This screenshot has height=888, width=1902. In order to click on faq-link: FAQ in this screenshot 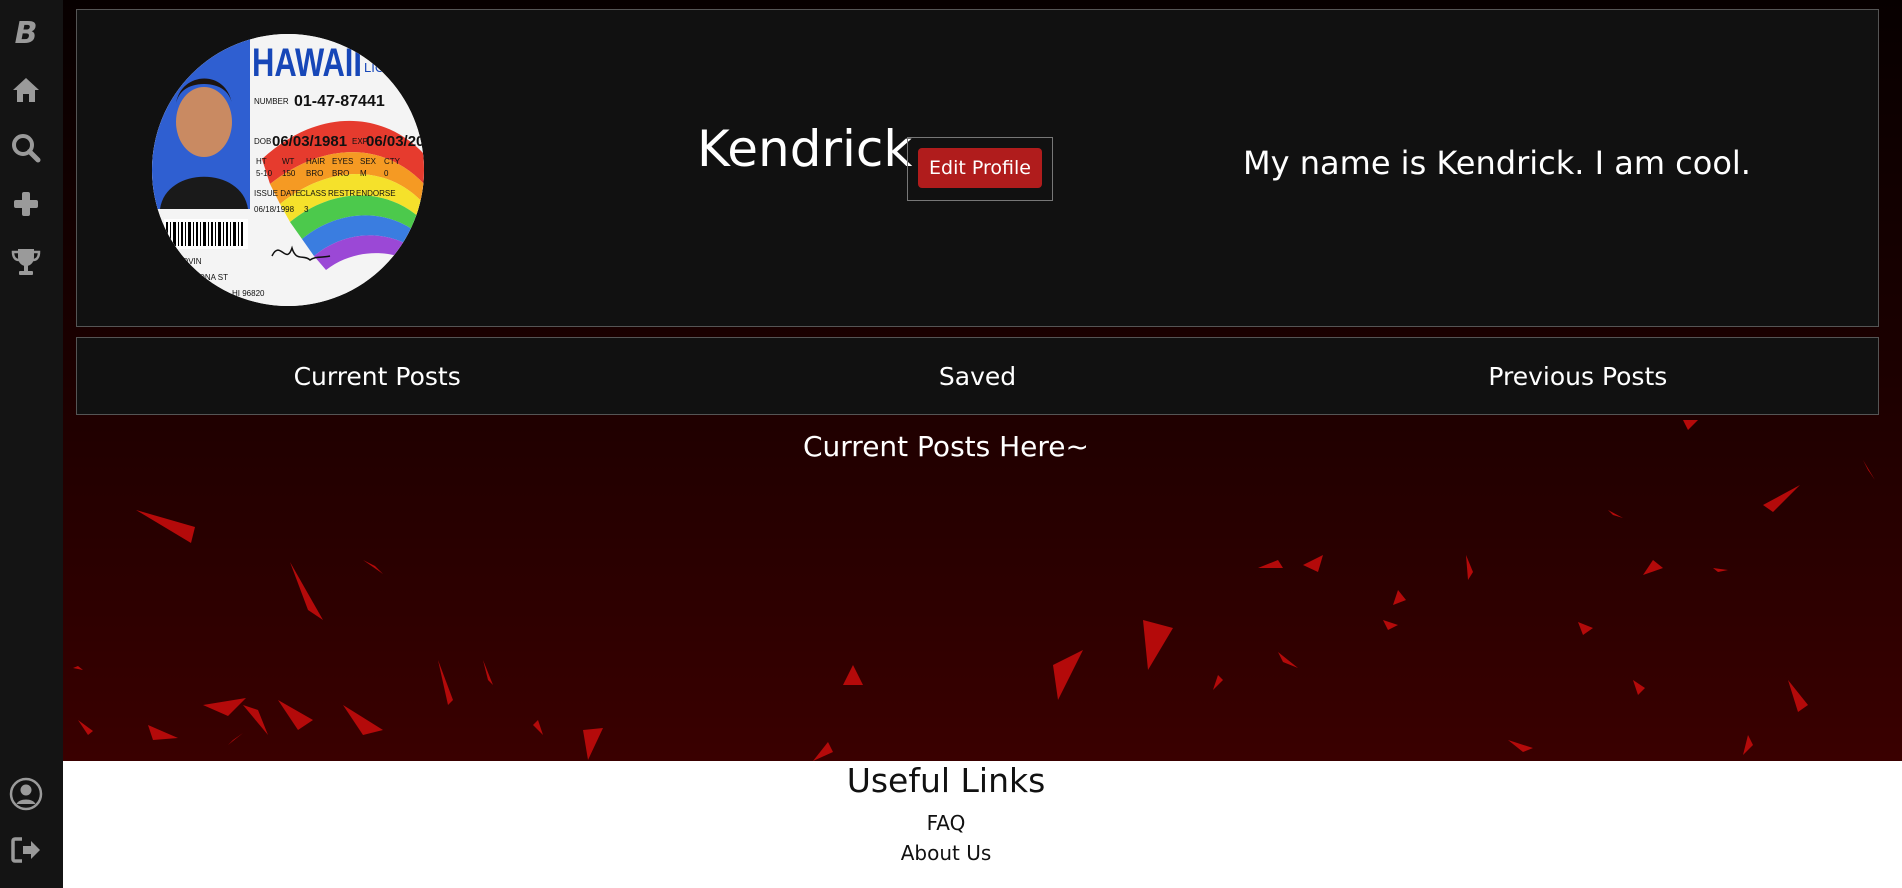, I will do `click(946, 823)`.